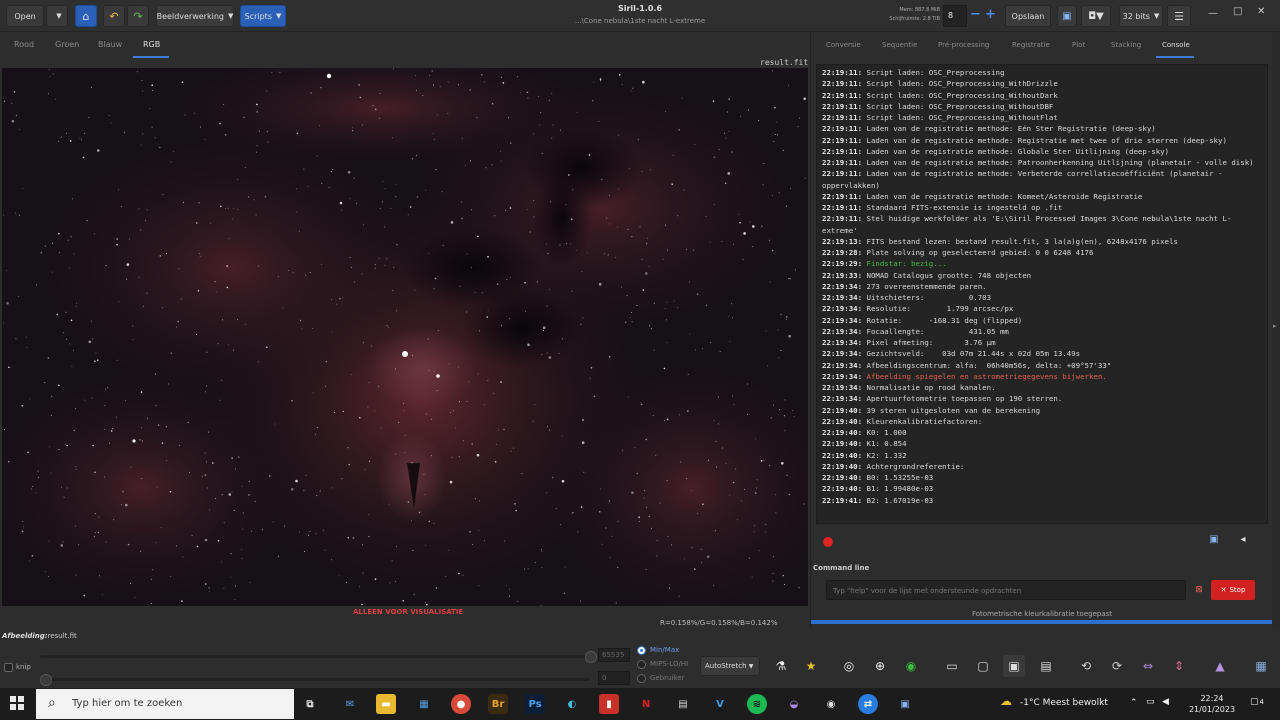 The width and height of the screenshot is (1280, 720). I want to click on high-slider, so click(315, 656).